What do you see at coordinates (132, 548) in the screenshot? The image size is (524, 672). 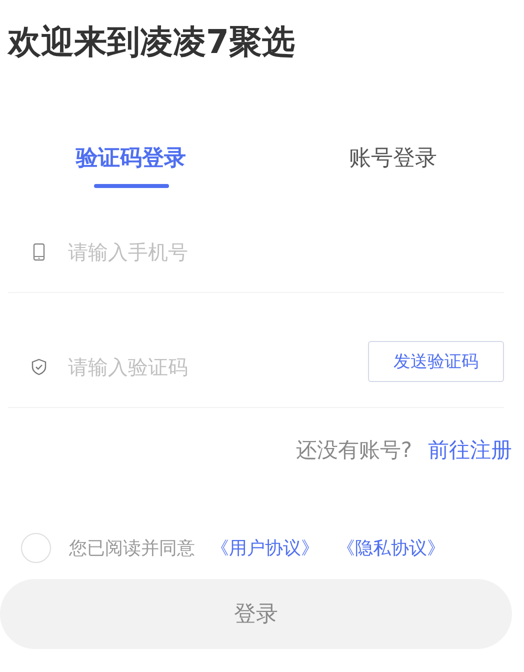 I see `agreement-text: 您已阅读并同意` at bounding box center [132, 548].